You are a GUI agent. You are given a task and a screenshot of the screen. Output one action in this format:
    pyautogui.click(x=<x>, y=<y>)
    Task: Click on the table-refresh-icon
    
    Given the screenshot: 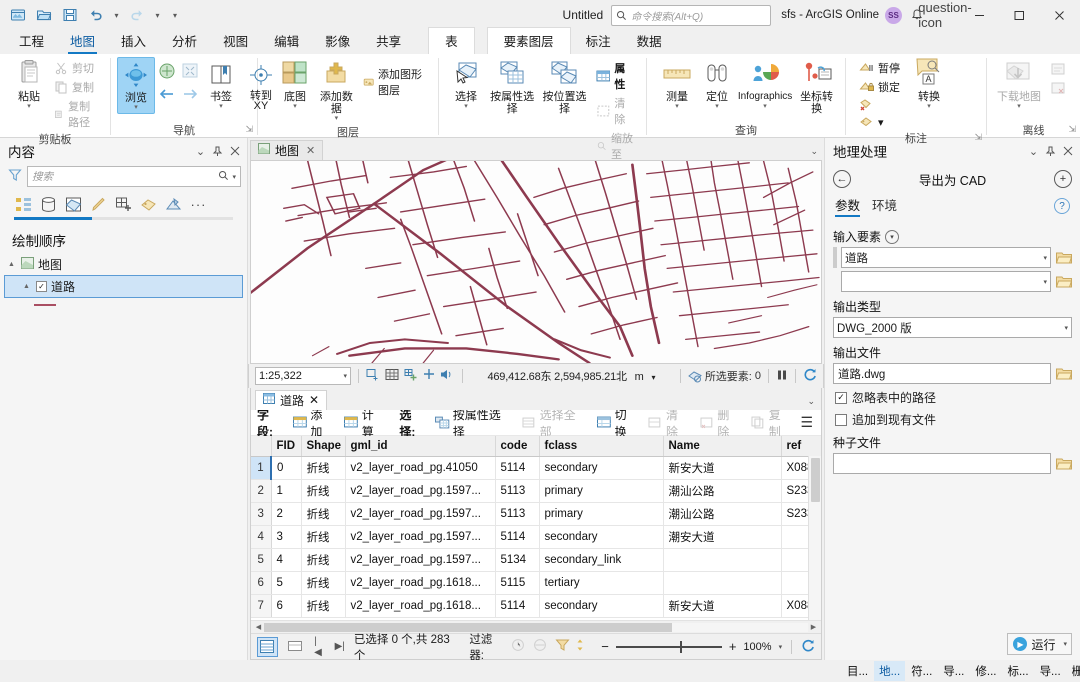 What is the action you would take?
    pyautogui.click(x=808, y=647)
    